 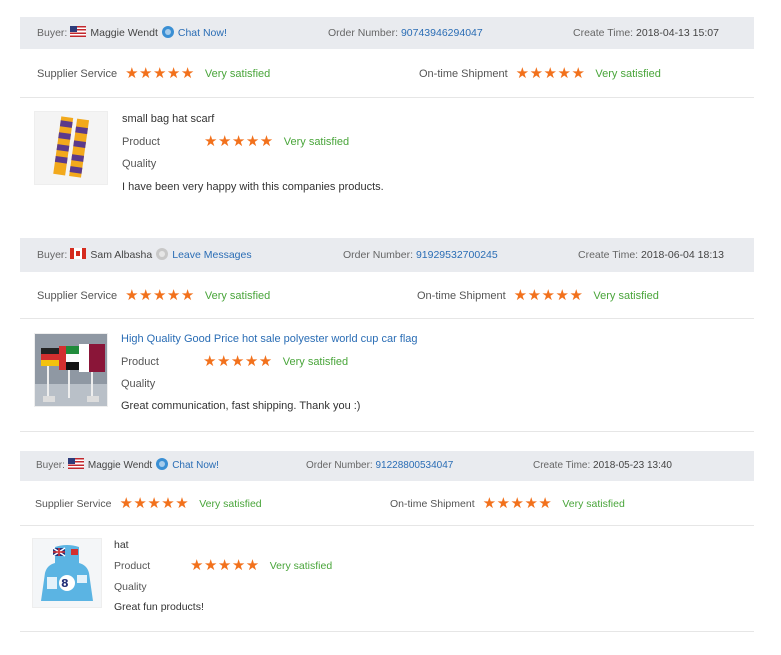 What do you see at coordinates (78, 253) in the screenshot?
I see `canada-flag-icon` at bounding box center [78, 253].